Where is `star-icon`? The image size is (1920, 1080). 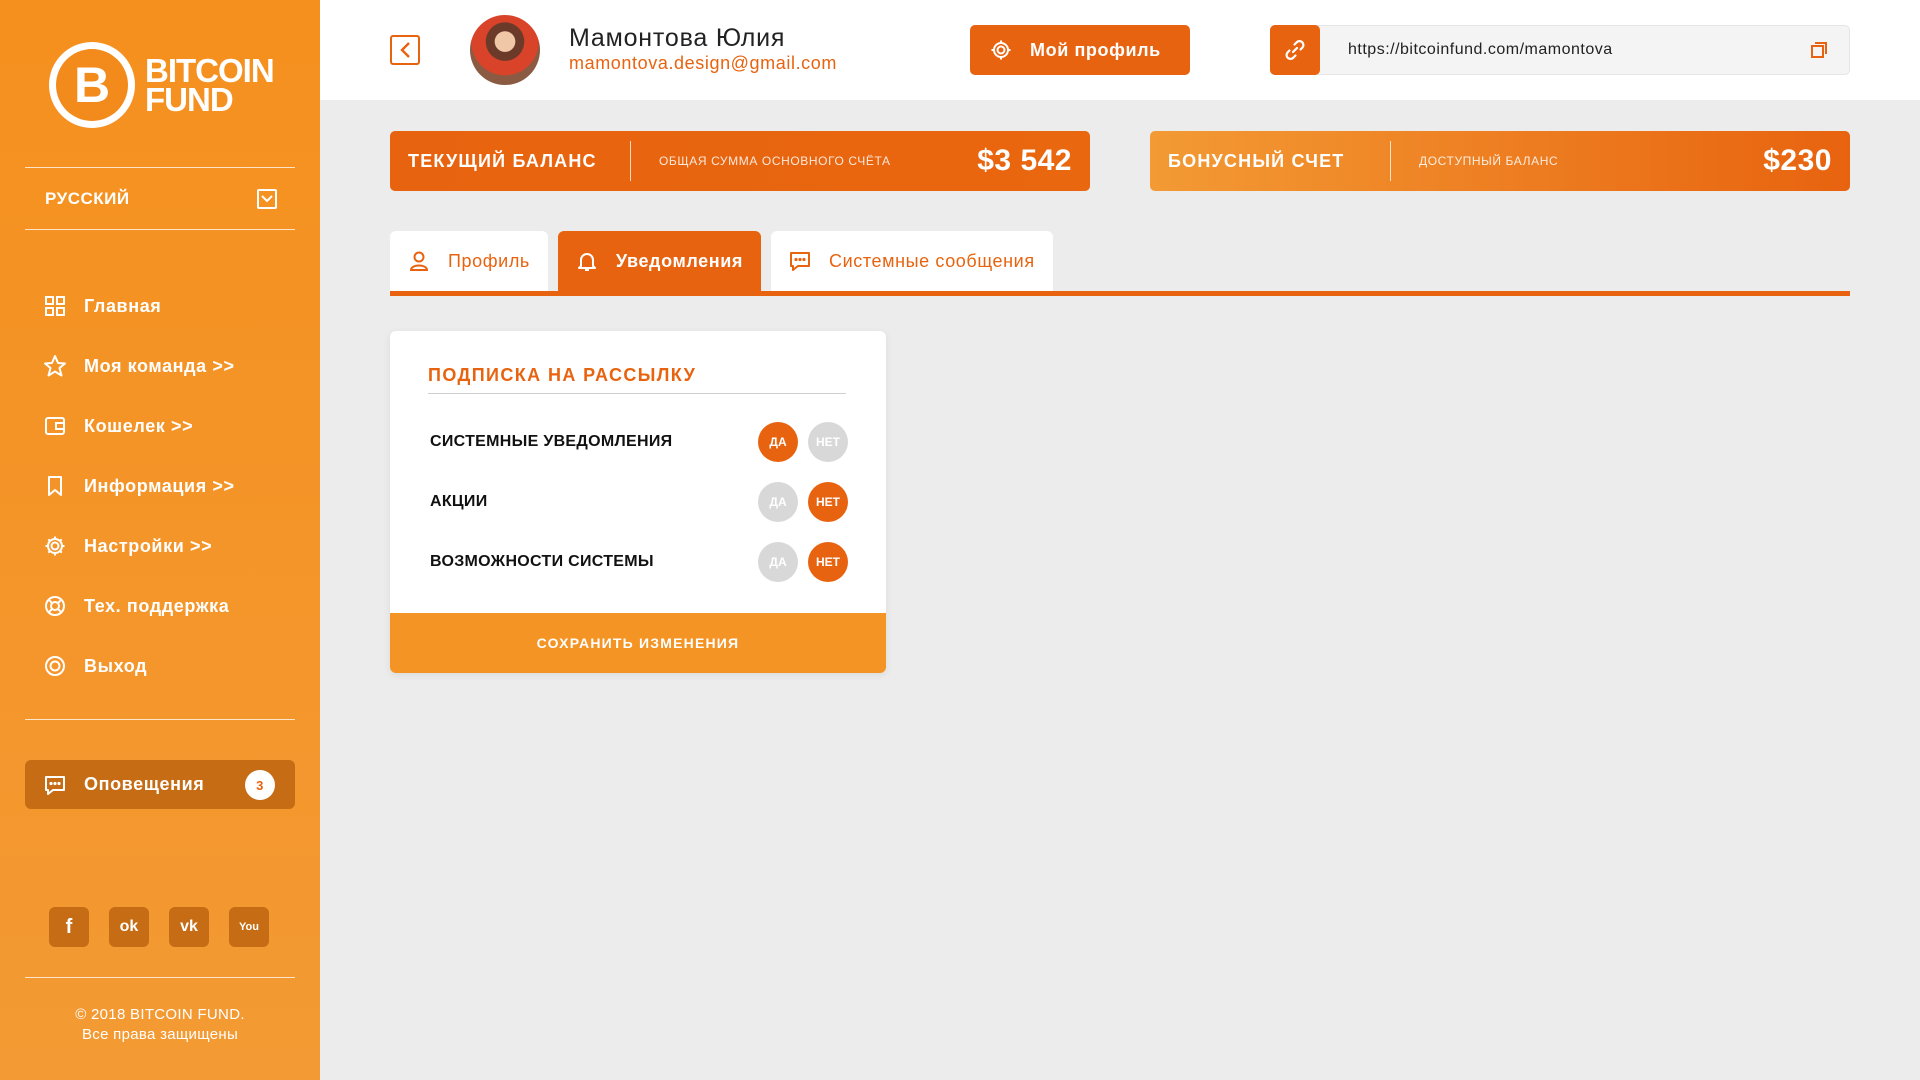
star-icon is located at coordinates (55, 366).